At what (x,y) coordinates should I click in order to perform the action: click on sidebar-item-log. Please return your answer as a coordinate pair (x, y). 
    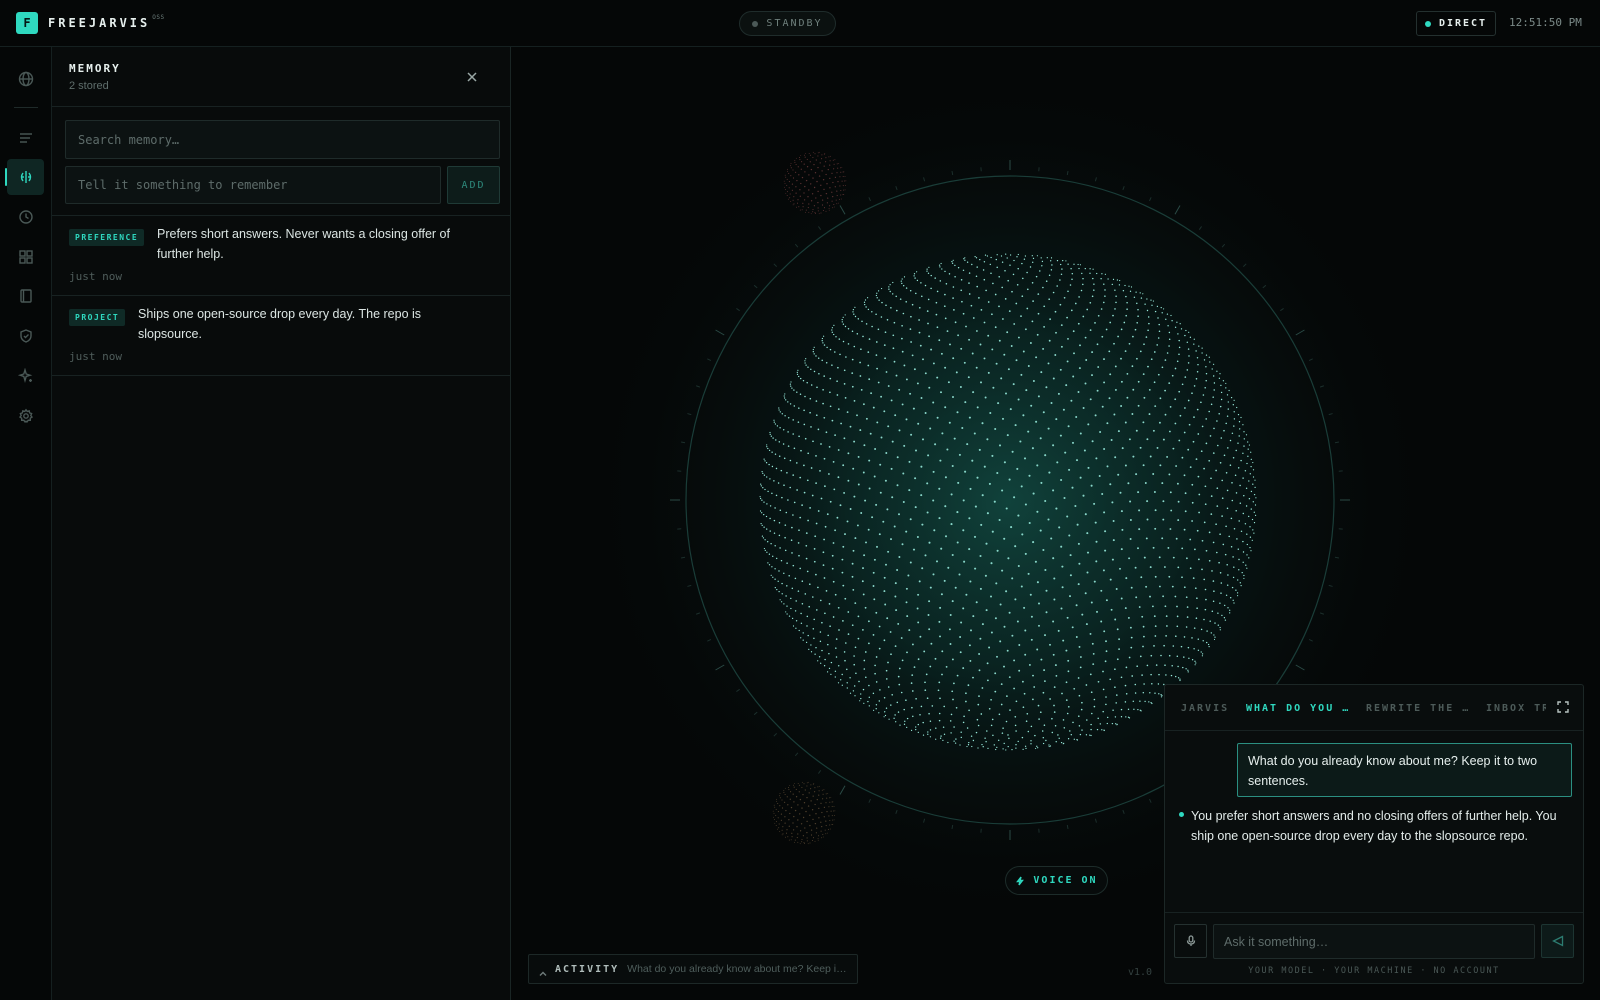
    Looking at the image, I should click on (25, 138).